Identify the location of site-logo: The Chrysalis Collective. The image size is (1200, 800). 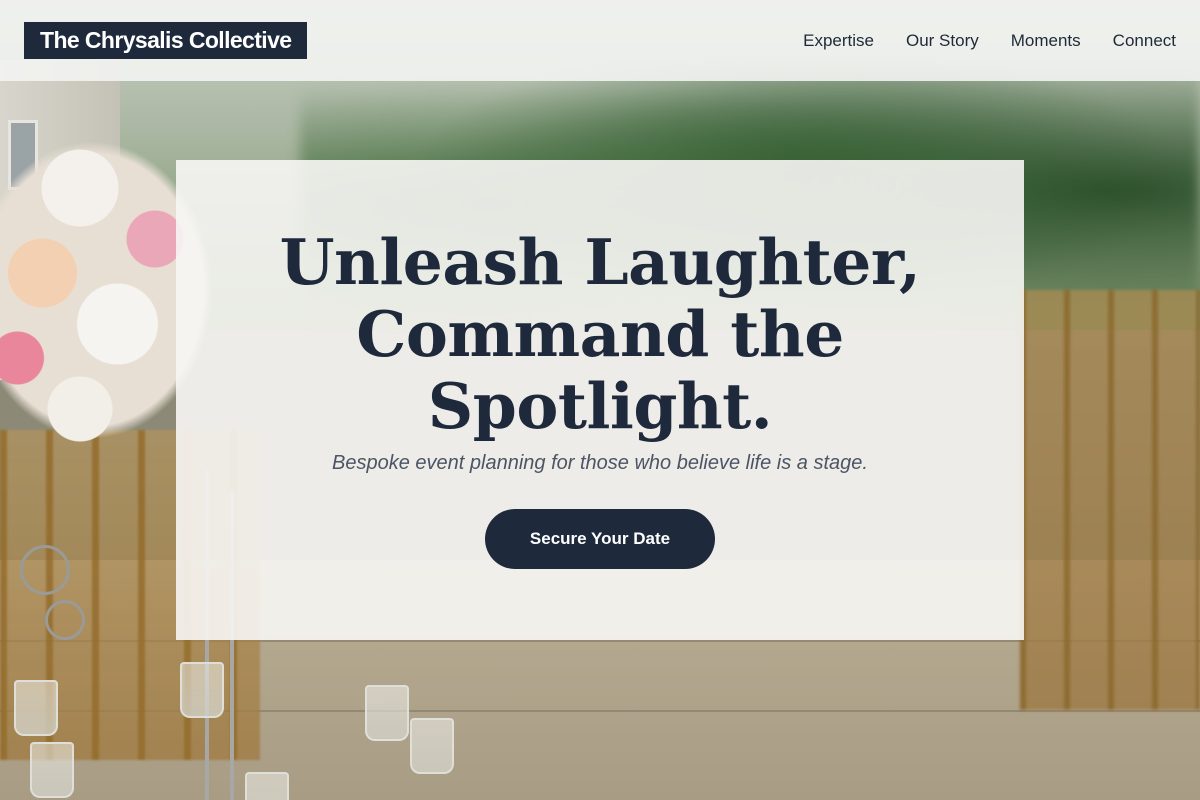
(166, 40).